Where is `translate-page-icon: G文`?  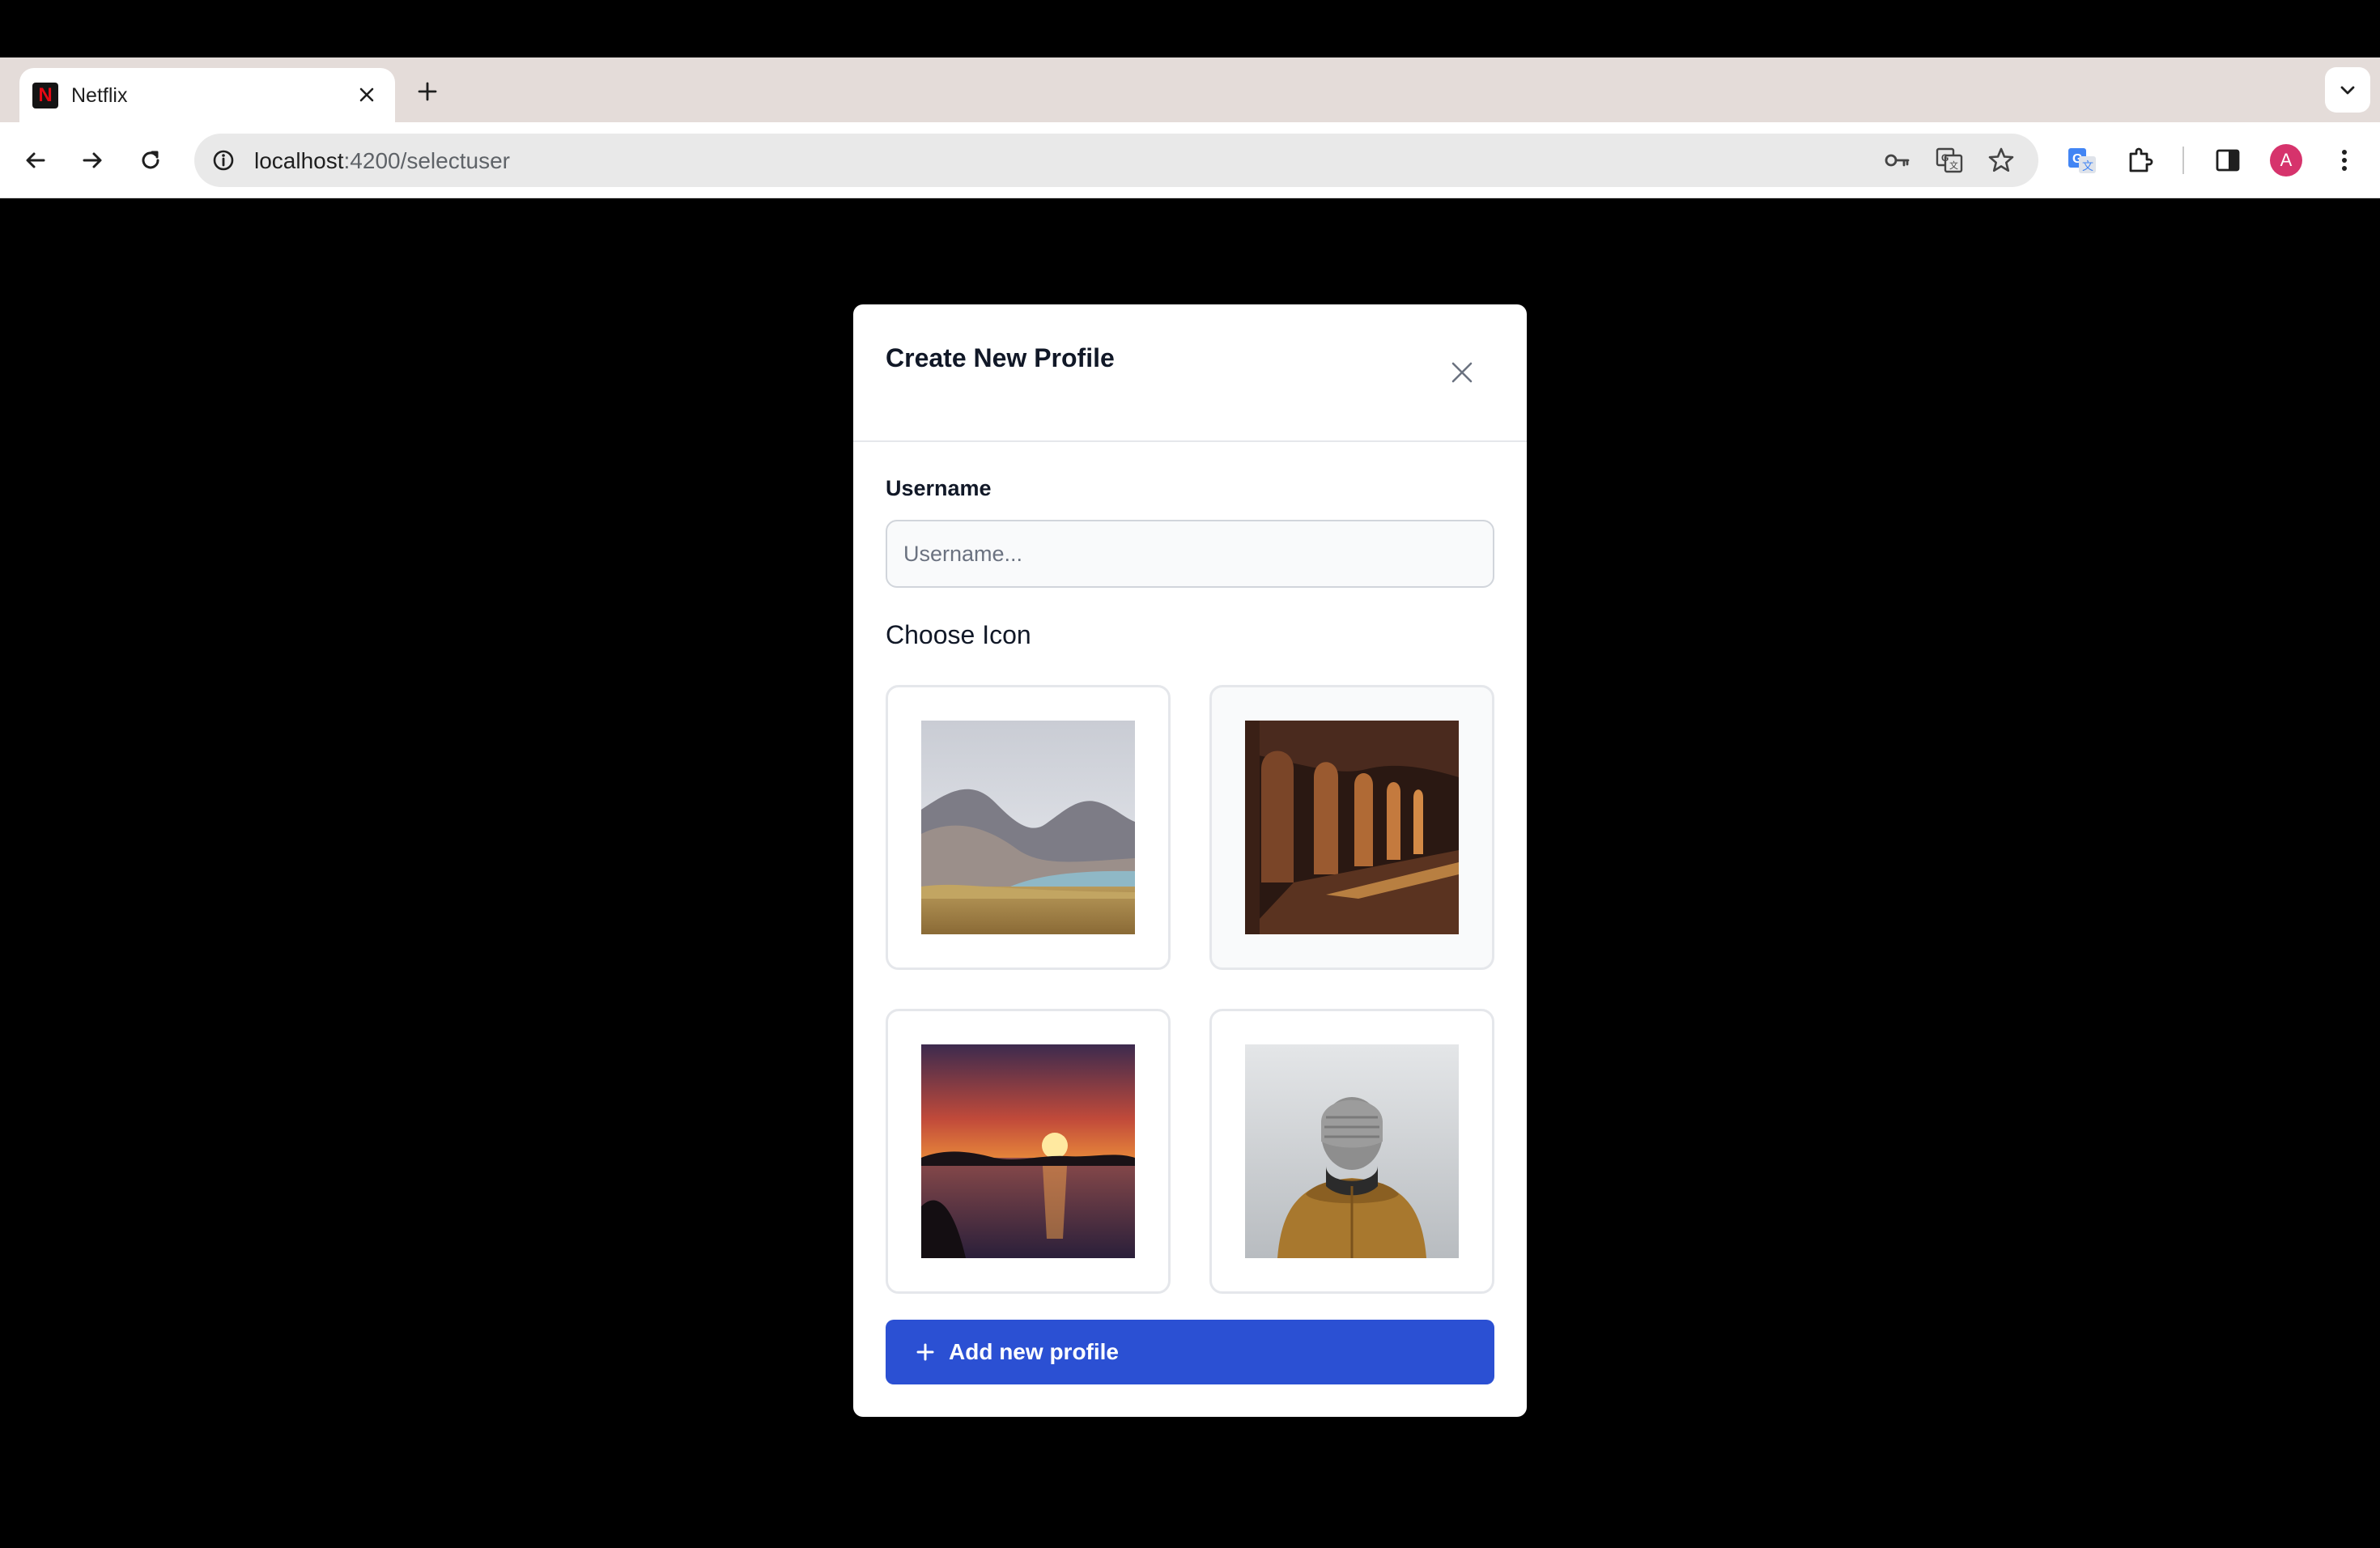
translate-page-icon: G文 is located at coordinates (1950, 160).